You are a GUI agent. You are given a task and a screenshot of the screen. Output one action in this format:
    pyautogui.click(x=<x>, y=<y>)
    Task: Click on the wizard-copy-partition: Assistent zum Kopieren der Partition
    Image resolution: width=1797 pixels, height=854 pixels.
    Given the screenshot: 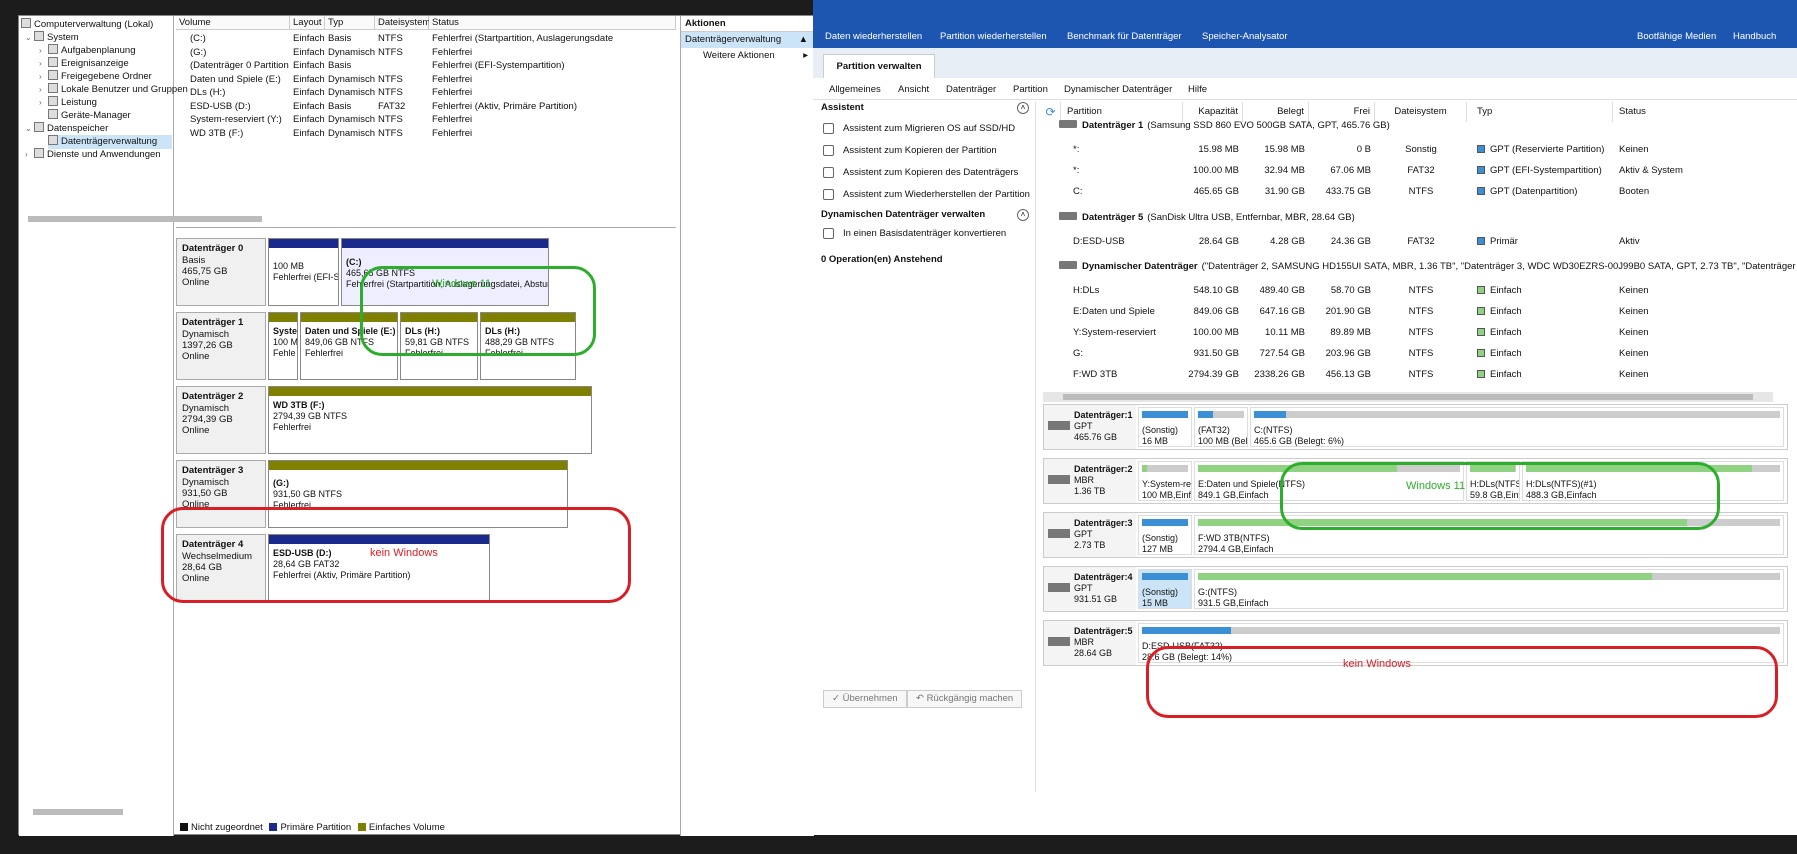 What is the action you would take?
    pyautogui.click(x=920, y=150)
    